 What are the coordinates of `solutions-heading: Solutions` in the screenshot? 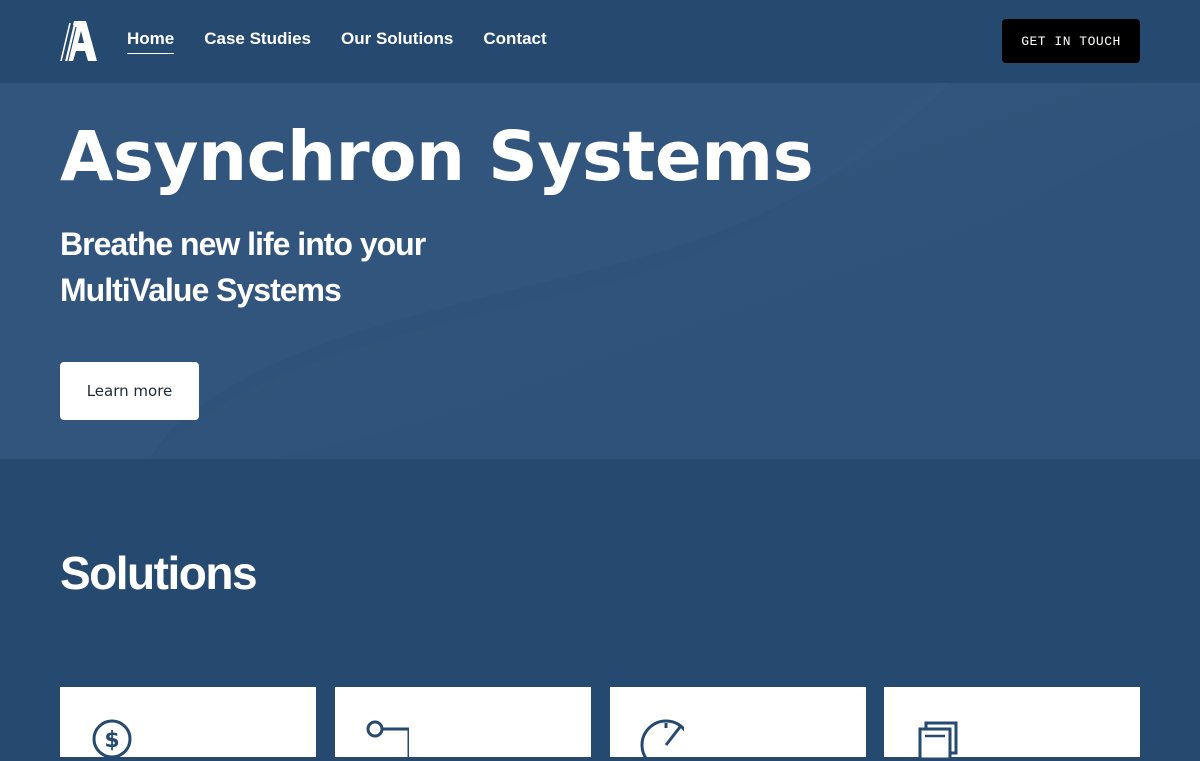 It's located at (159, 573).